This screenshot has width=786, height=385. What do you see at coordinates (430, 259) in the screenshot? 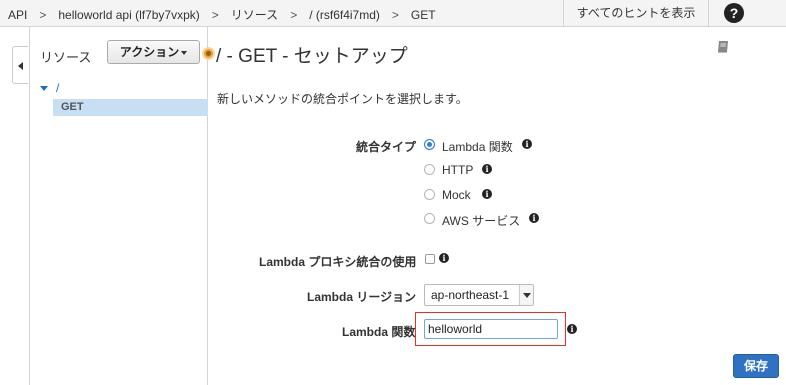
I see `proxy-integration-checkbox` at bounding box center [430, 259].